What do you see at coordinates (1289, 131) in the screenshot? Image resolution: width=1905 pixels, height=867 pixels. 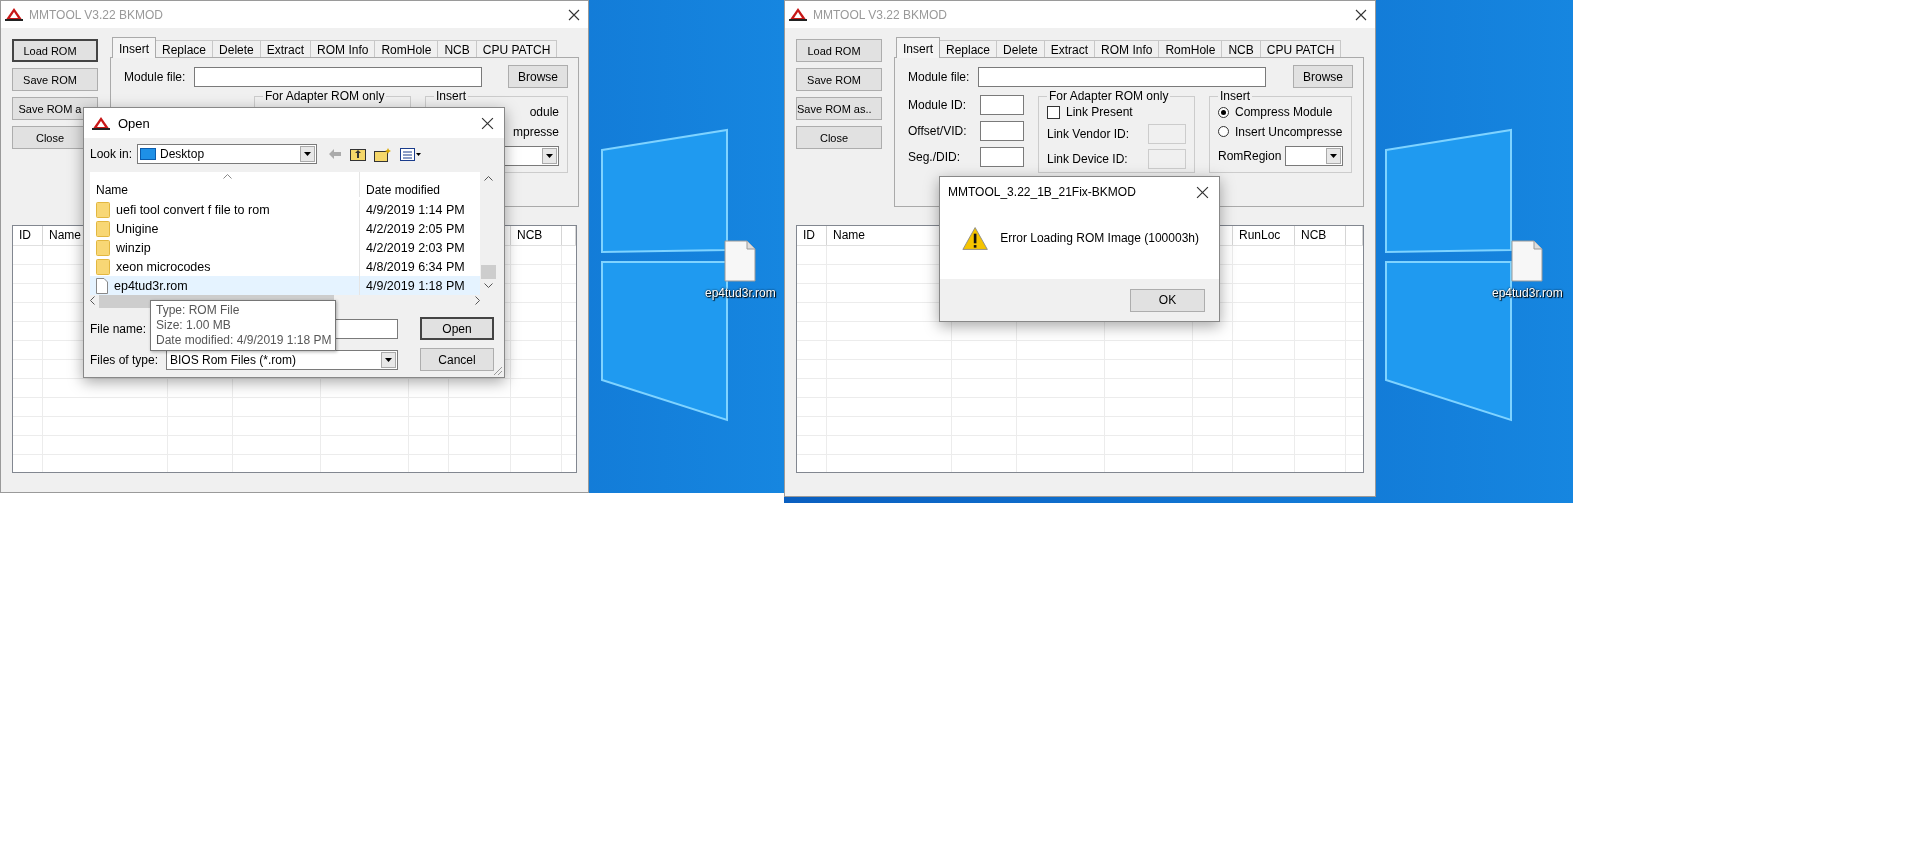 I see `radio-label: Insert Uncompresse` at bounding box center [1289, 131].